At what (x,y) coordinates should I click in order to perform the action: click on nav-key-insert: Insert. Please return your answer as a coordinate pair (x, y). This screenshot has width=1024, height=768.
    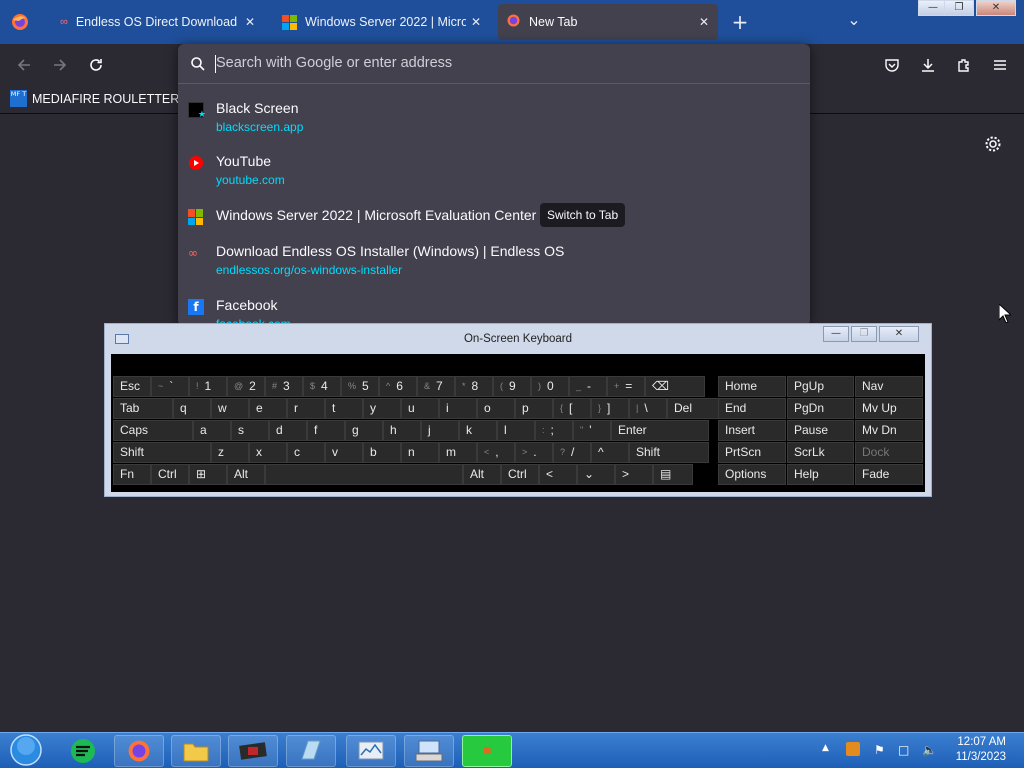
    Looking at the image, I should click on (752, 430).